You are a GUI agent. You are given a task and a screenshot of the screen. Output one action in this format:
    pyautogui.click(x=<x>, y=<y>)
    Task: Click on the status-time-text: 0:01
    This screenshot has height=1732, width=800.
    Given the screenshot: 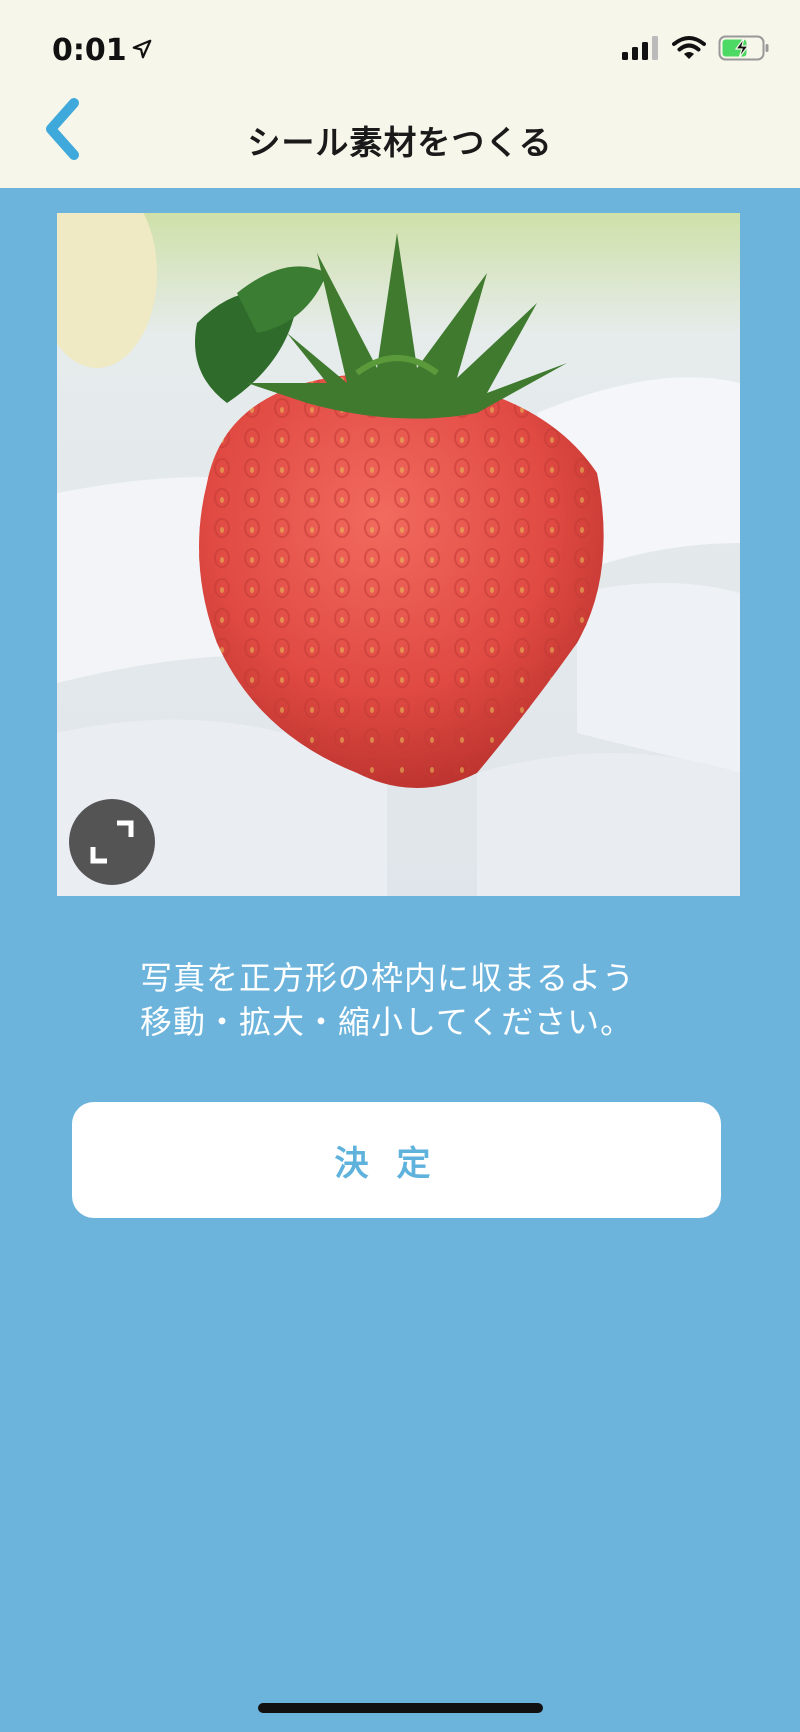 What is the action you would take?
    pyautogui.click(x=89, y=50)
    